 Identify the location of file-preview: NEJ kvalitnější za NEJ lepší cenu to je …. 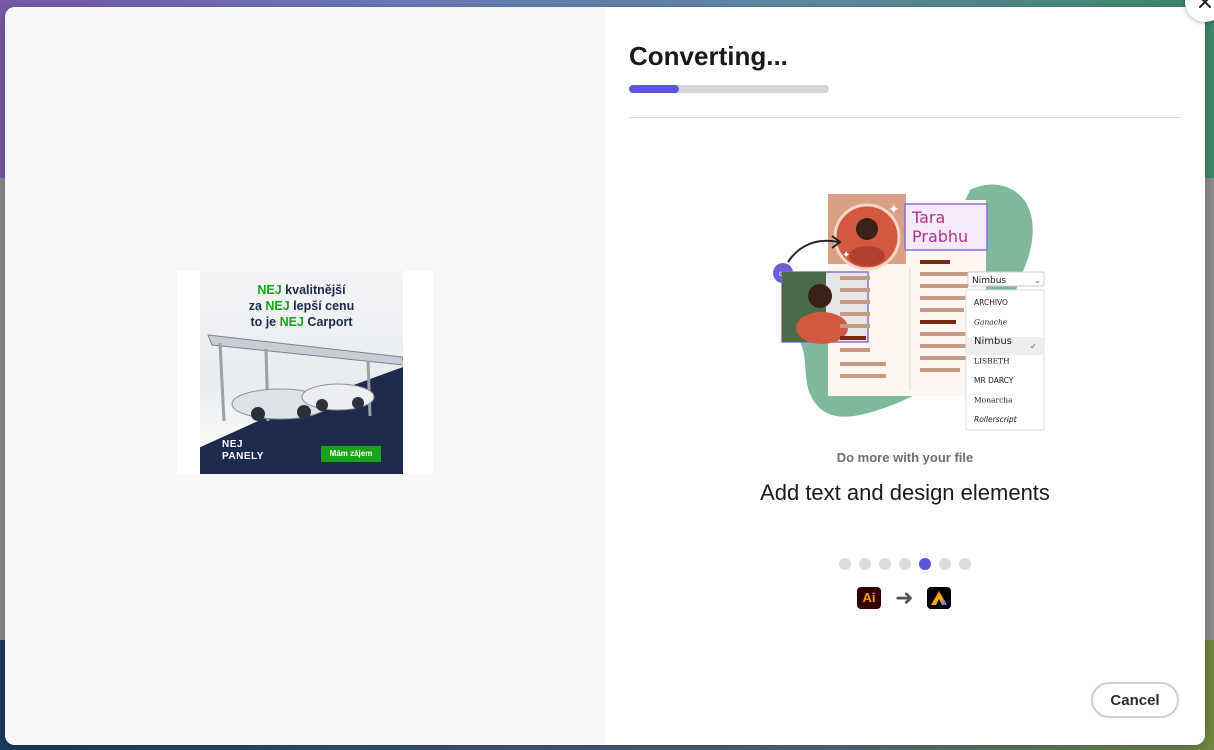
(305, 372).